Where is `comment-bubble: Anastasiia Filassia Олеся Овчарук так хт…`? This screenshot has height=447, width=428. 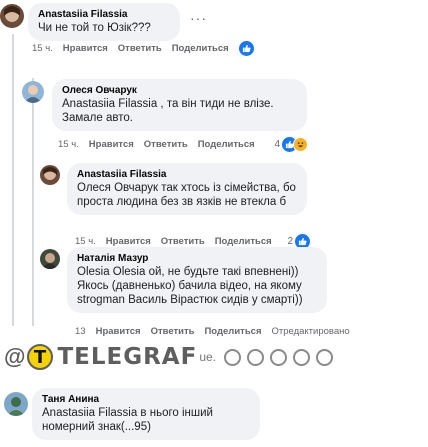
comment-bubble: Anastasiia Filassia Олеся Овчарук так хт… is located at coordinates (187, 189).